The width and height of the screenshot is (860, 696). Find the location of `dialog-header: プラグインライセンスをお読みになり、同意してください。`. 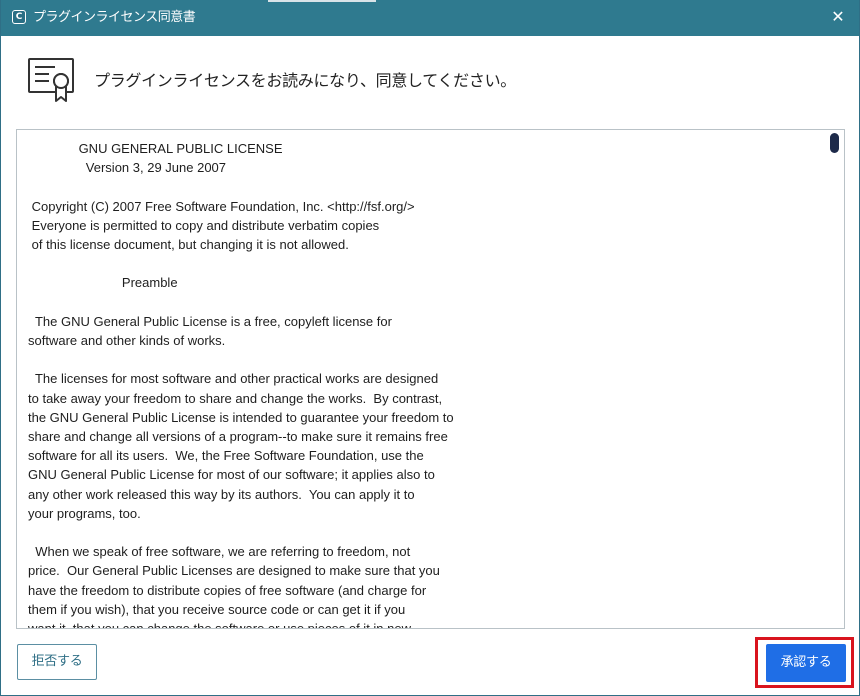

dialog-header: プラグインライセンスをお読みになり、同意してください。 is located at coordinates (430, 82).